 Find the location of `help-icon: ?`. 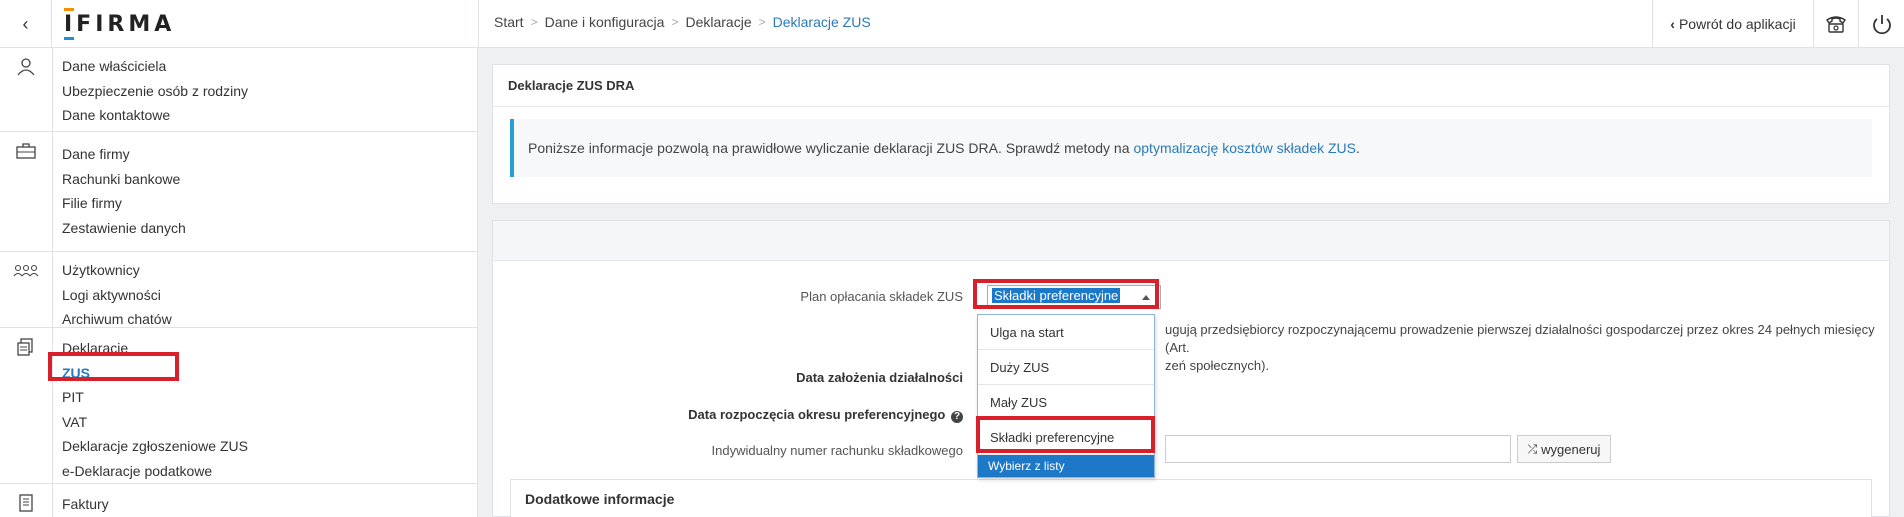

help-icon: ? is located at coordinates (957, 417).